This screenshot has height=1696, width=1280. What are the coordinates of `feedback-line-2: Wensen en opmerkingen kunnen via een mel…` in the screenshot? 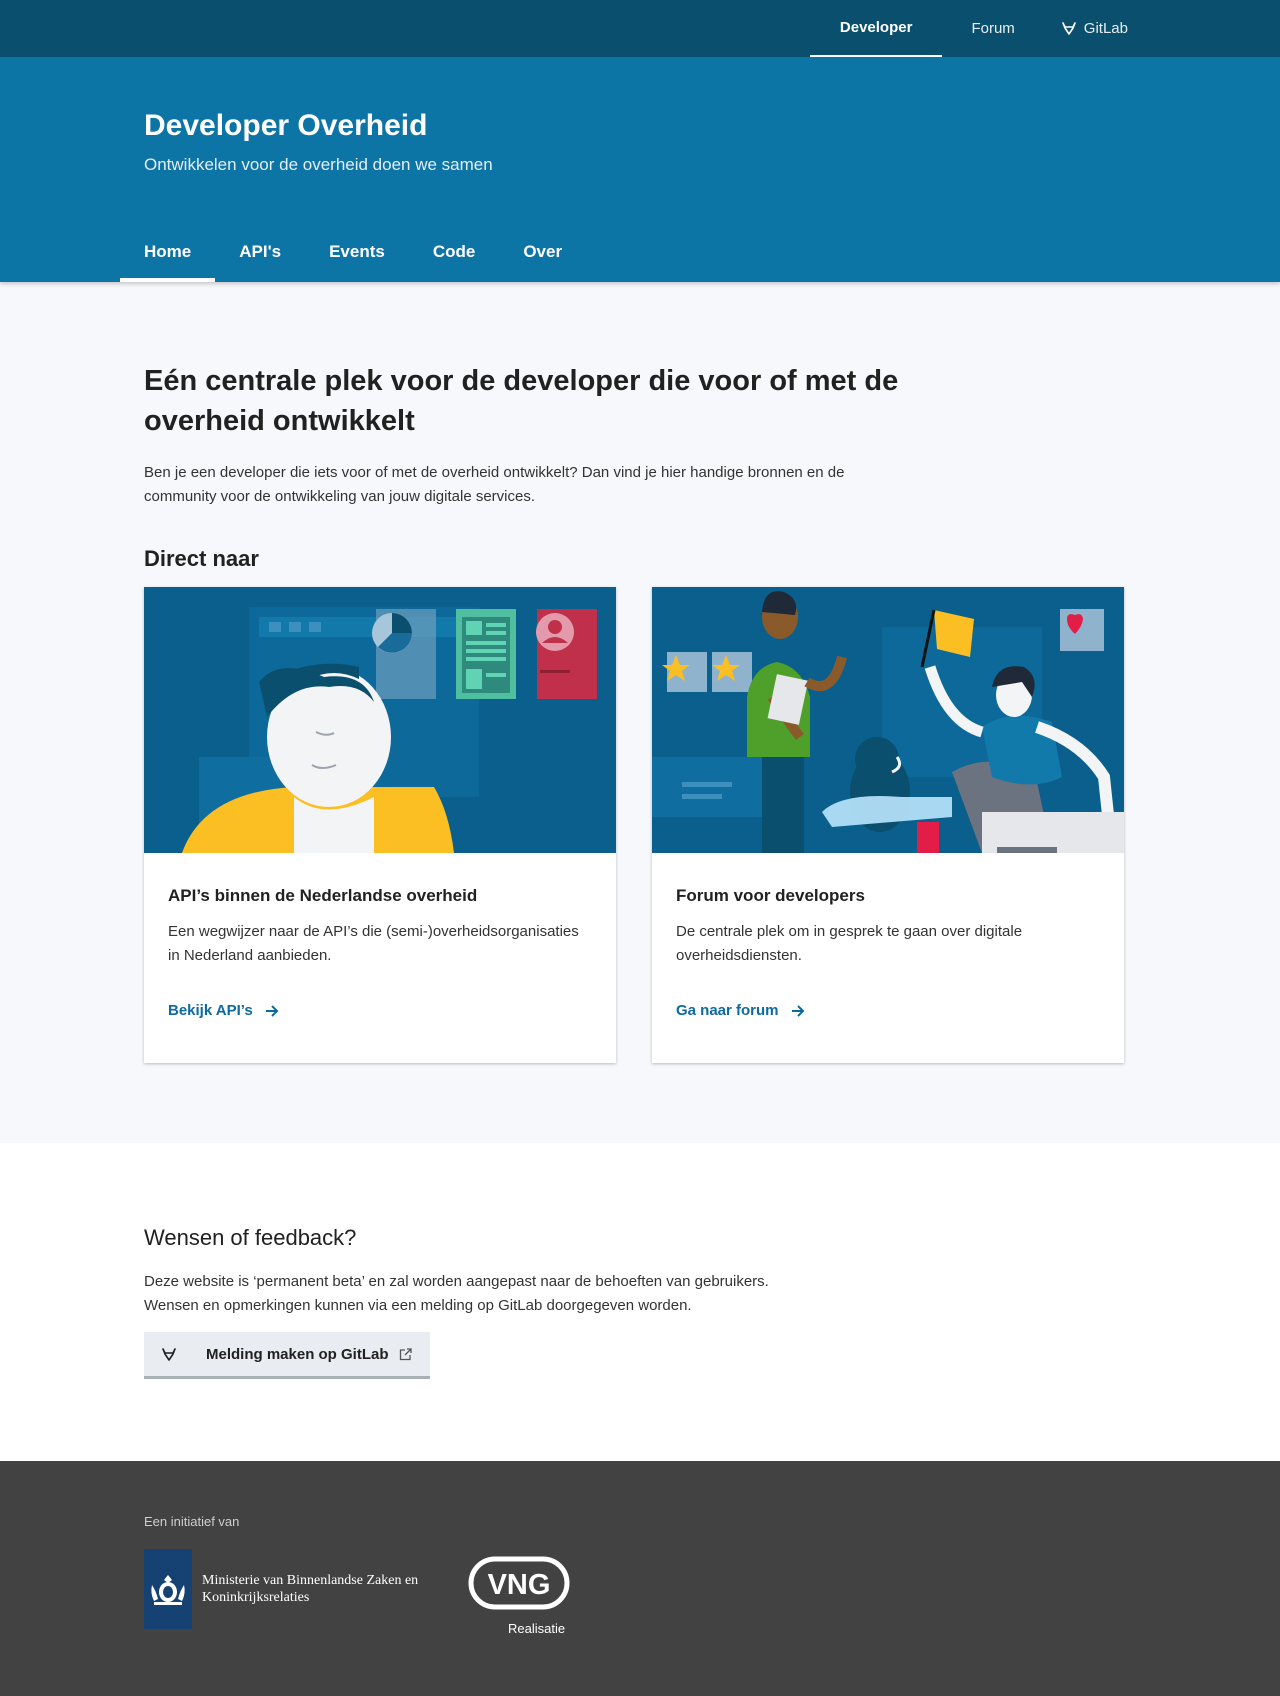 It's located at (418, 1305).